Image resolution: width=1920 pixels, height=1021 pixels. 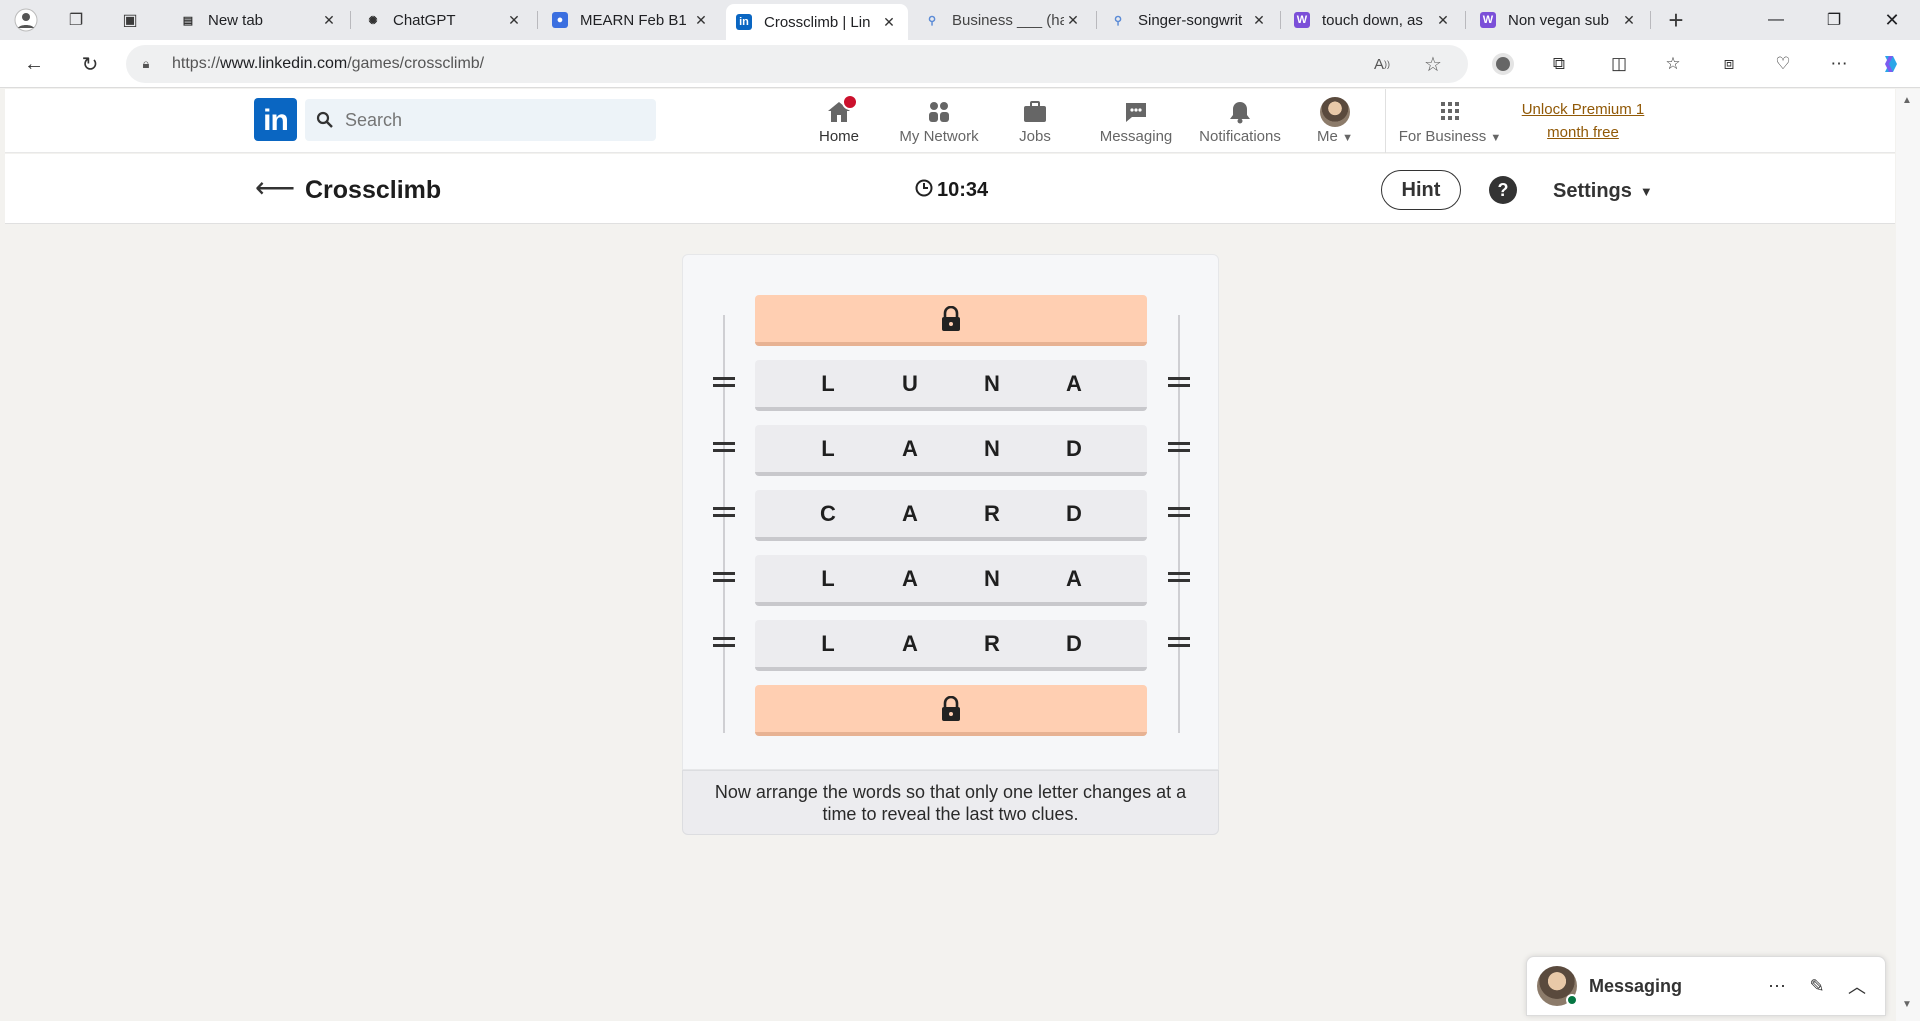 What do you see at coordinates (1347, 138) in the screenshot?
I see `caret-down-icon: ▼` at bounding box center [1347, 138].